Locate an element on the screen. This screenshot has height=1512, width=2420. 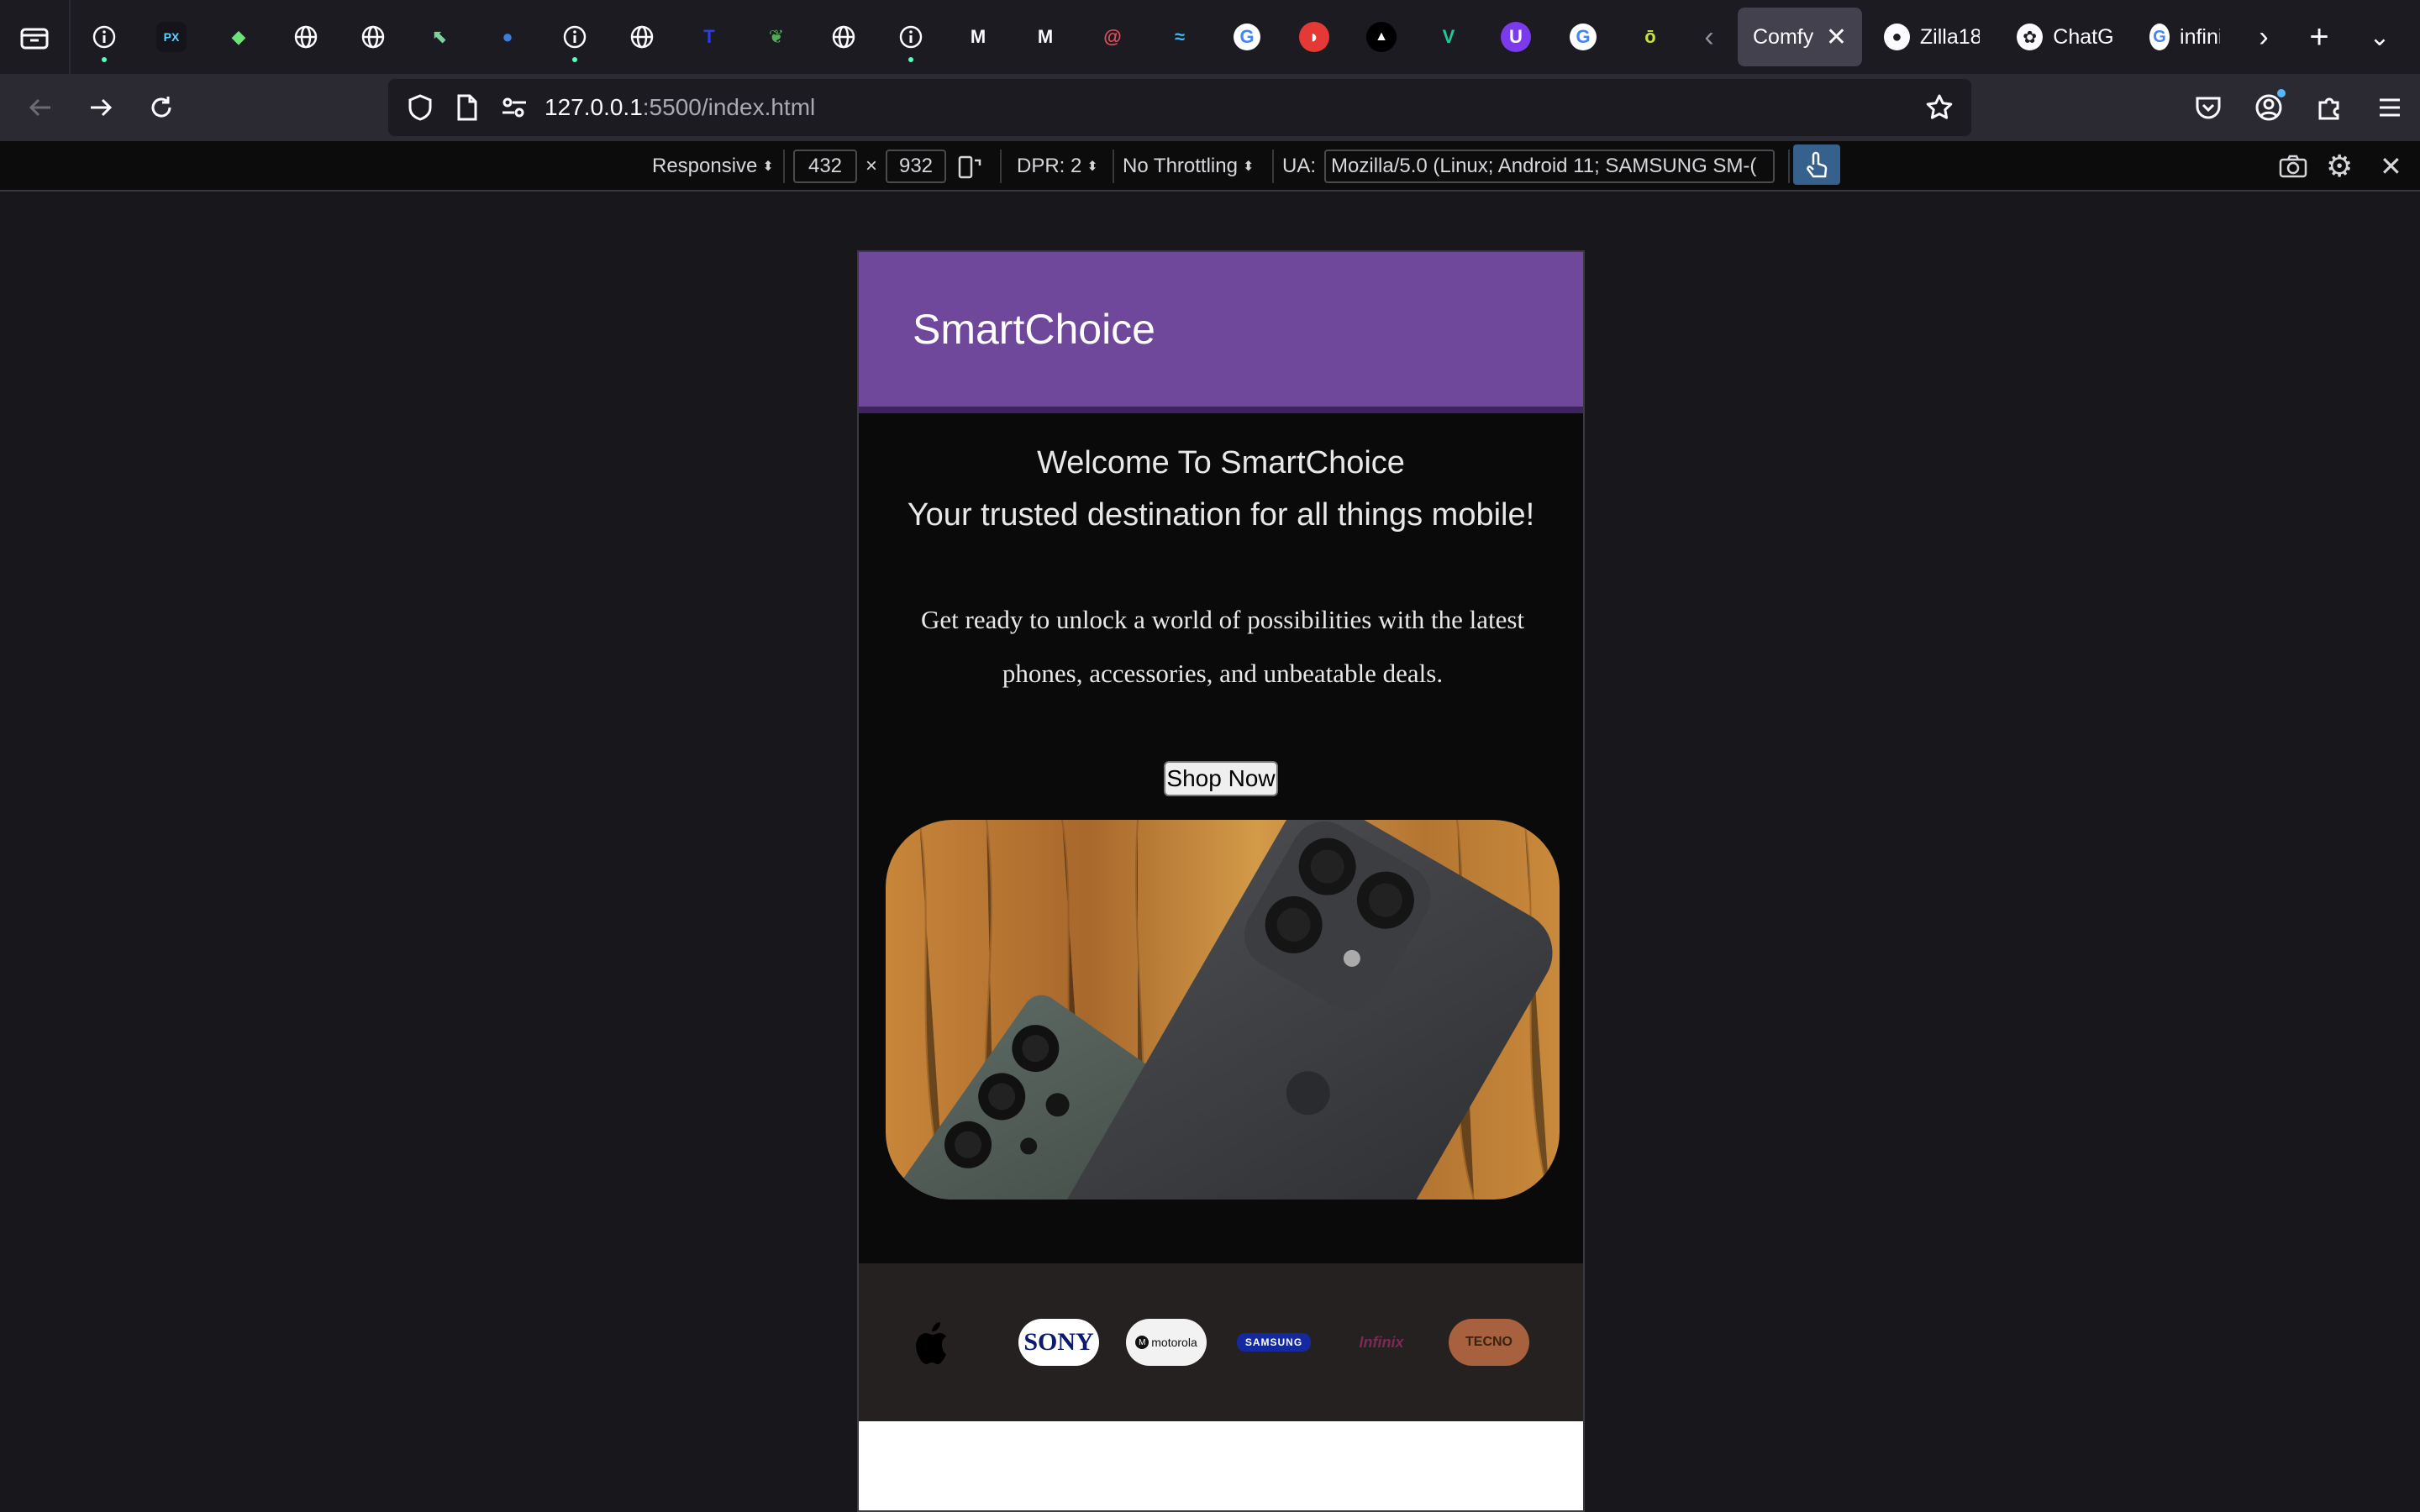
pocket-button is located at coordinates (2208, 107).